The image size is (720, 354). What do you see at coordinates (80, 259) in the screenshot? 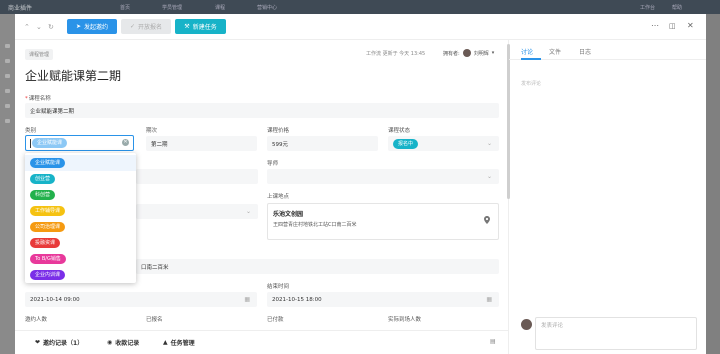
I see `dropdown-option: To B/G销售` at bounding box center [80, 259].